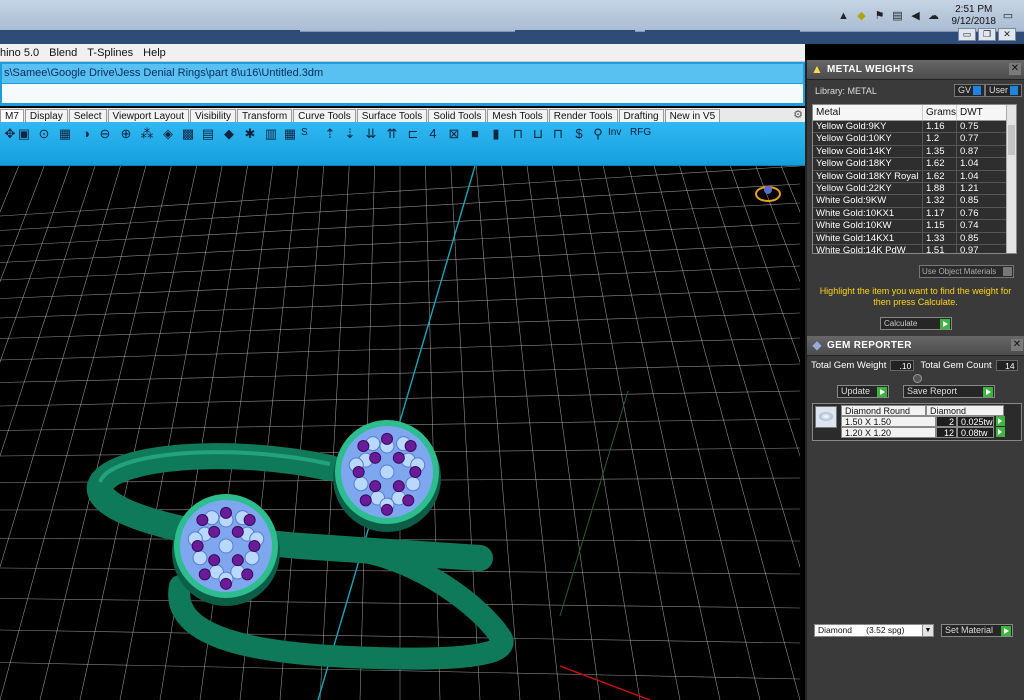 Image resolution: width=1024 pixels, height=700 pixels. I want to click on tab-drafting: Drafting, so click(641, 115).